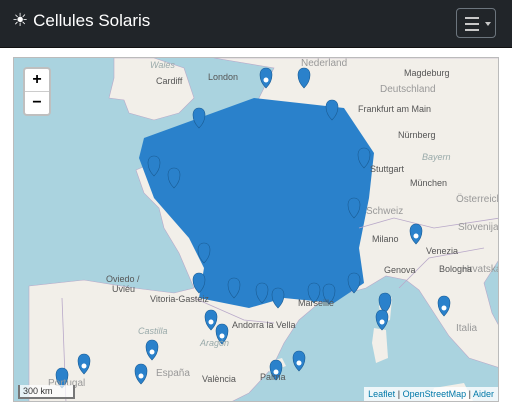 Image resolution: width=512 pixels, height=402 pixels. I want to click on zoom-out-button: −, so click(37, 103).